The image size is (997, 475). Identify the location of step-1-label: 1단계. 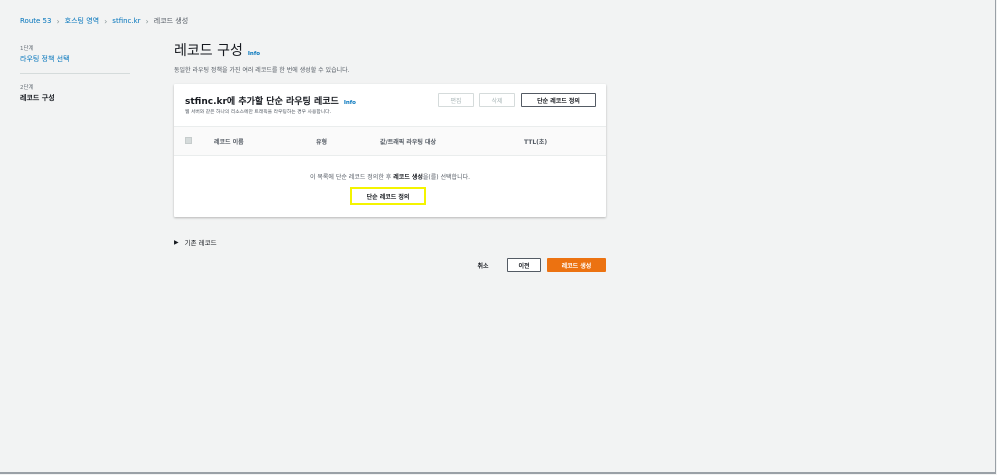
(27, 49).